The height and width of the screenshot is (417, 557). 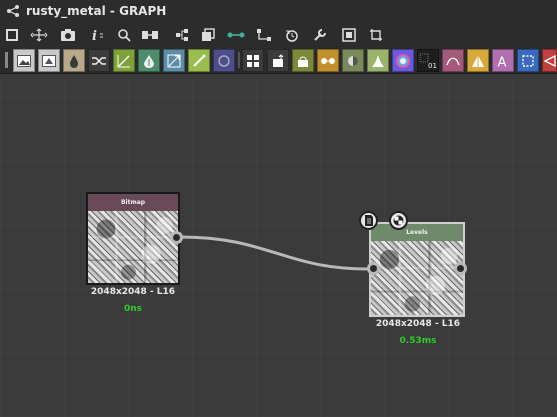 What do you see at coordinates (398, 220) in the screenshot?
I see `checker-icon` at bounding box center [398, 220].